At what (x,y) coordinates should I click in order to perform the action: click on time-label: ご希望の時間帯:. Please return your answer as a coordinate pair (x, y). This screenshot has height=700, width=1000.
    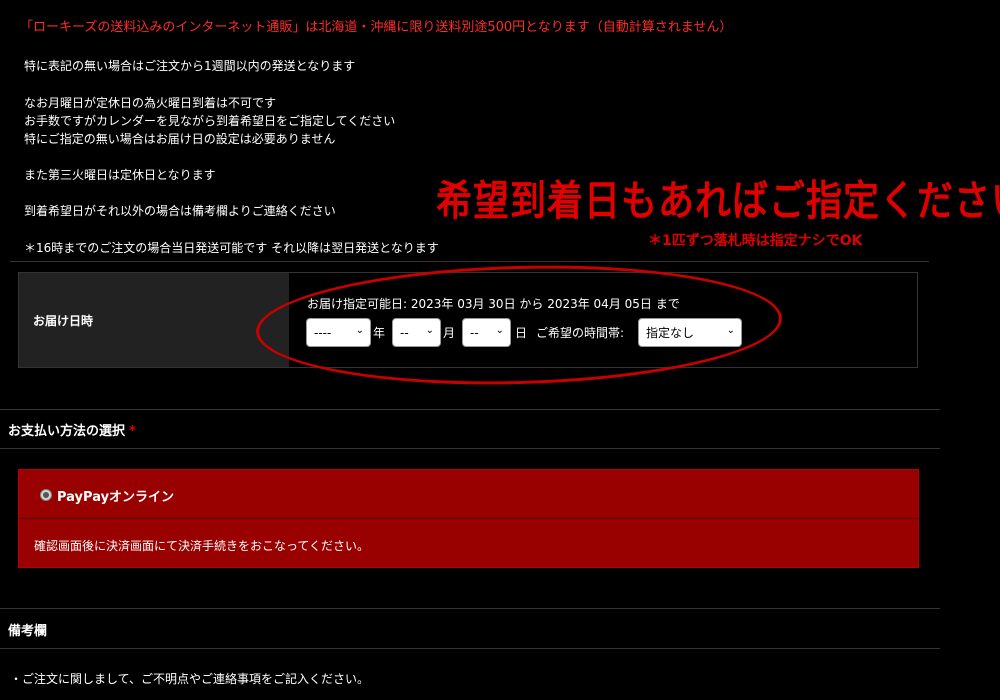
    Looking at the image, I should click on (580, 333).